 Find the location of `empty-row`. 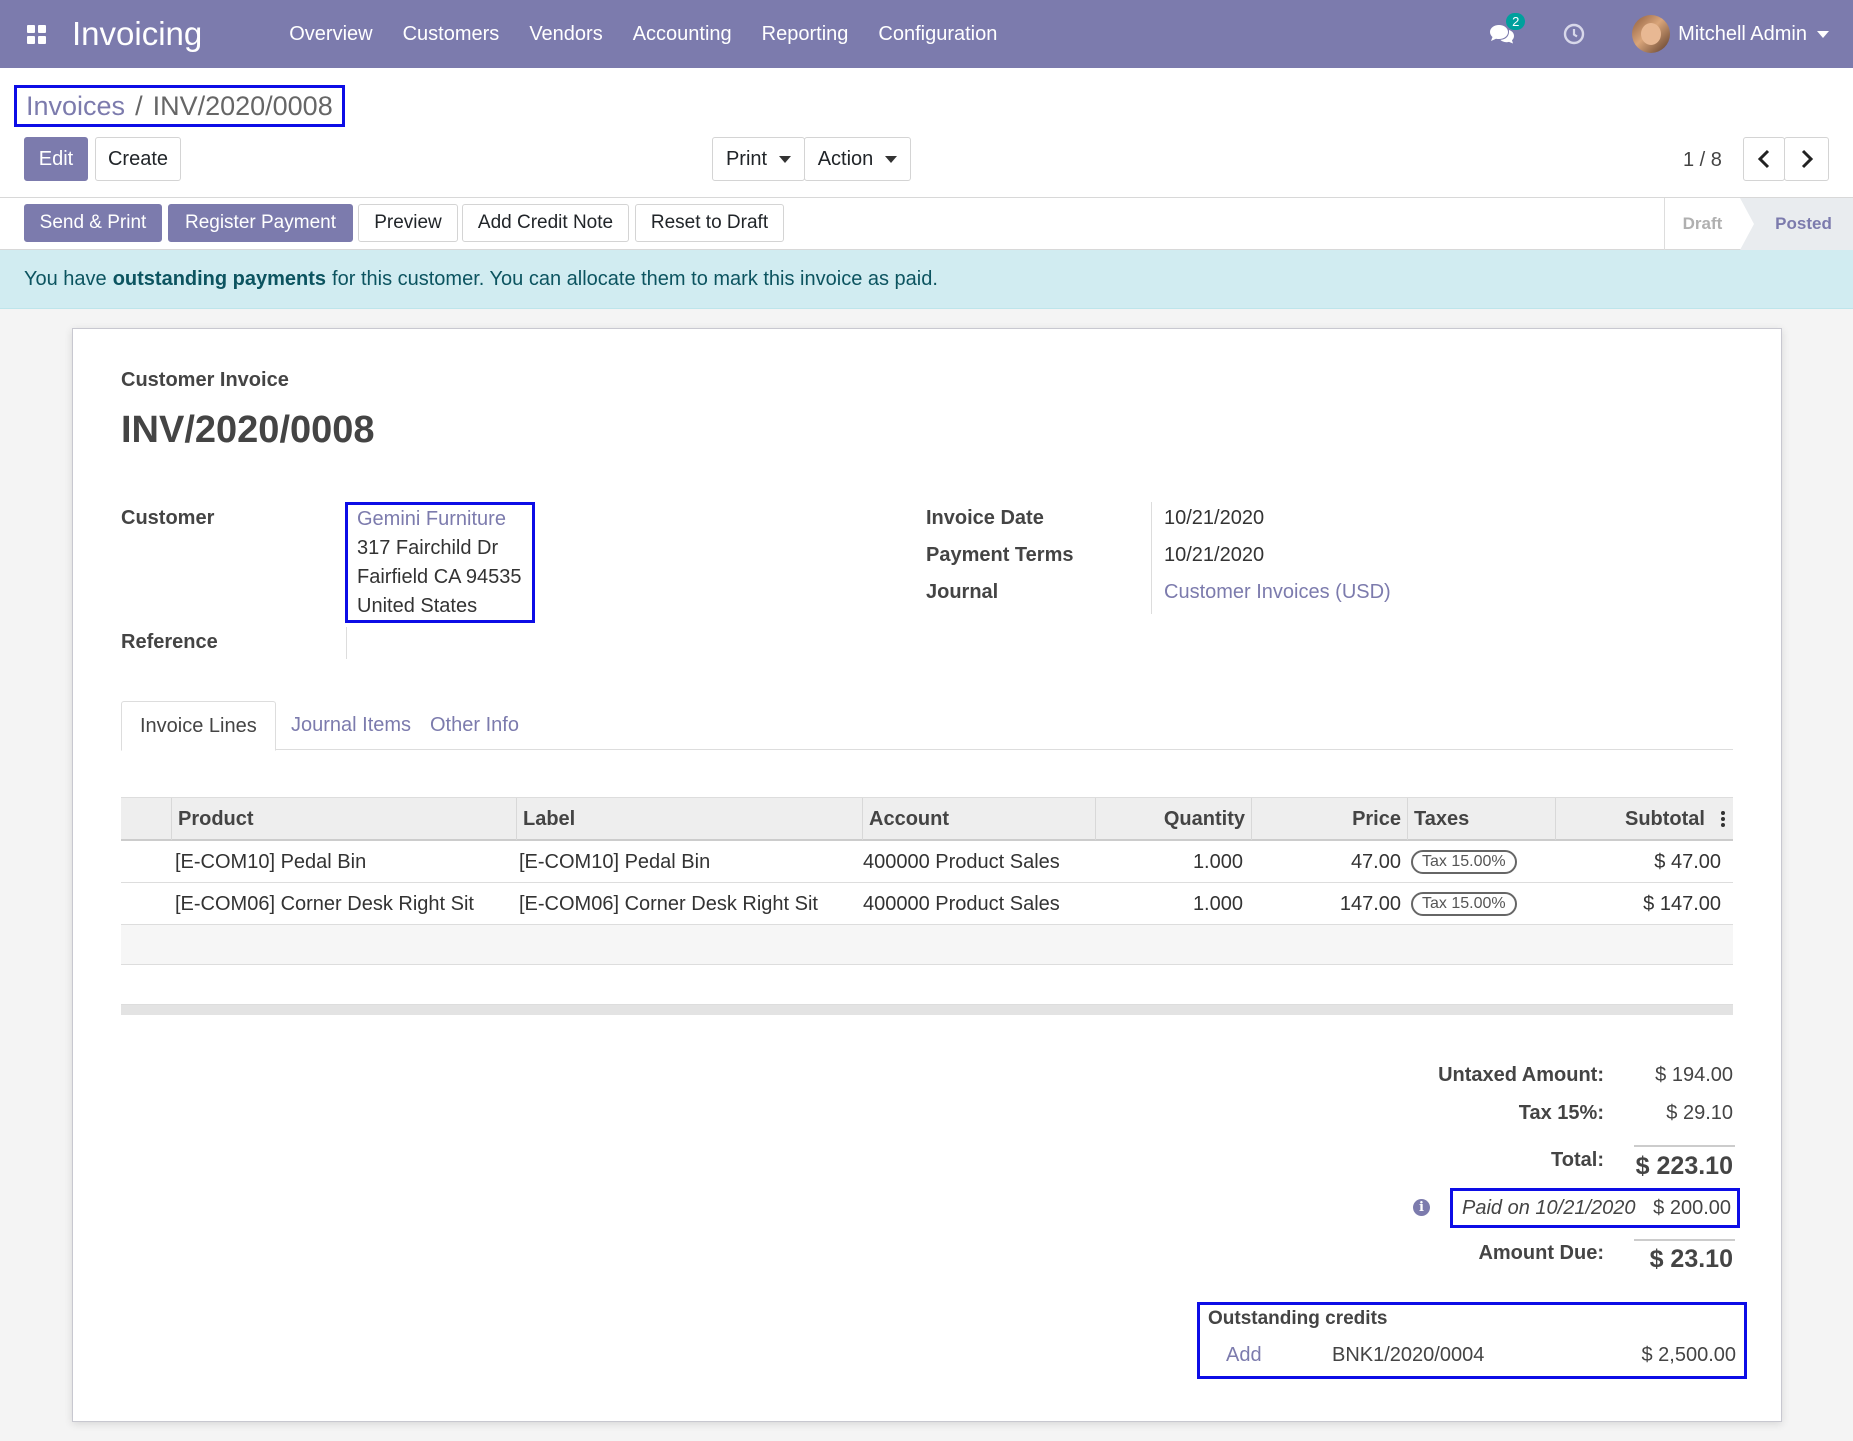

empty-row is located at coordinates (927, 945).